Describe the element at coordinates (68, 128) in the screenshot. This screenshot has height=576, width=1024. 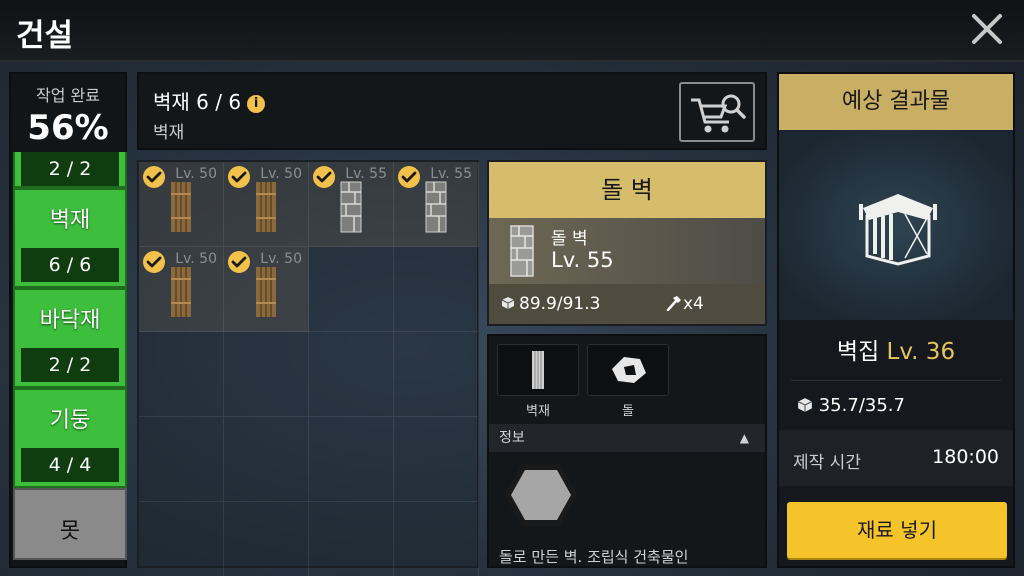
I see `progress-value: 56%` at that location.